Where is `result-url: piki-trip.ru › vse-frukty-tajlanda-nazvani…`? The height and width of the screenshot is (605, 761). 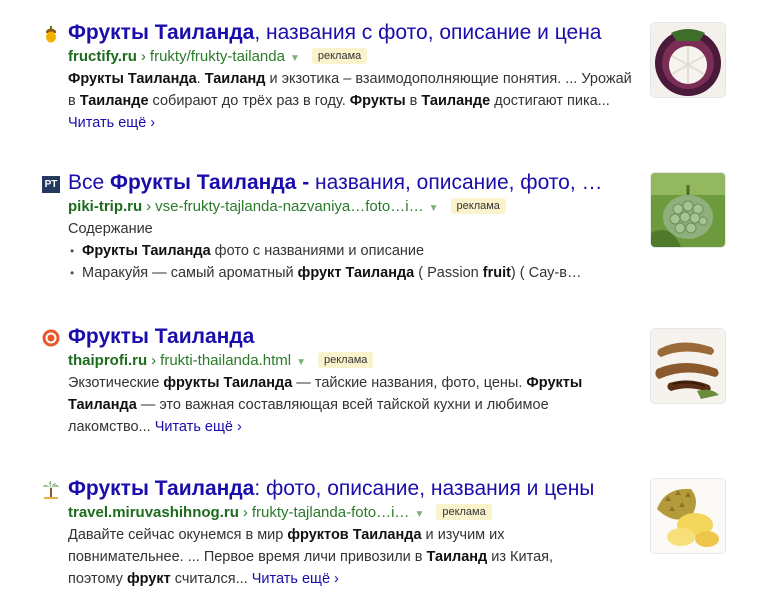
result-url: piki-trip.ru › vse-frukty-tajlanda-nazvani… is located at coordinates (287, 208).